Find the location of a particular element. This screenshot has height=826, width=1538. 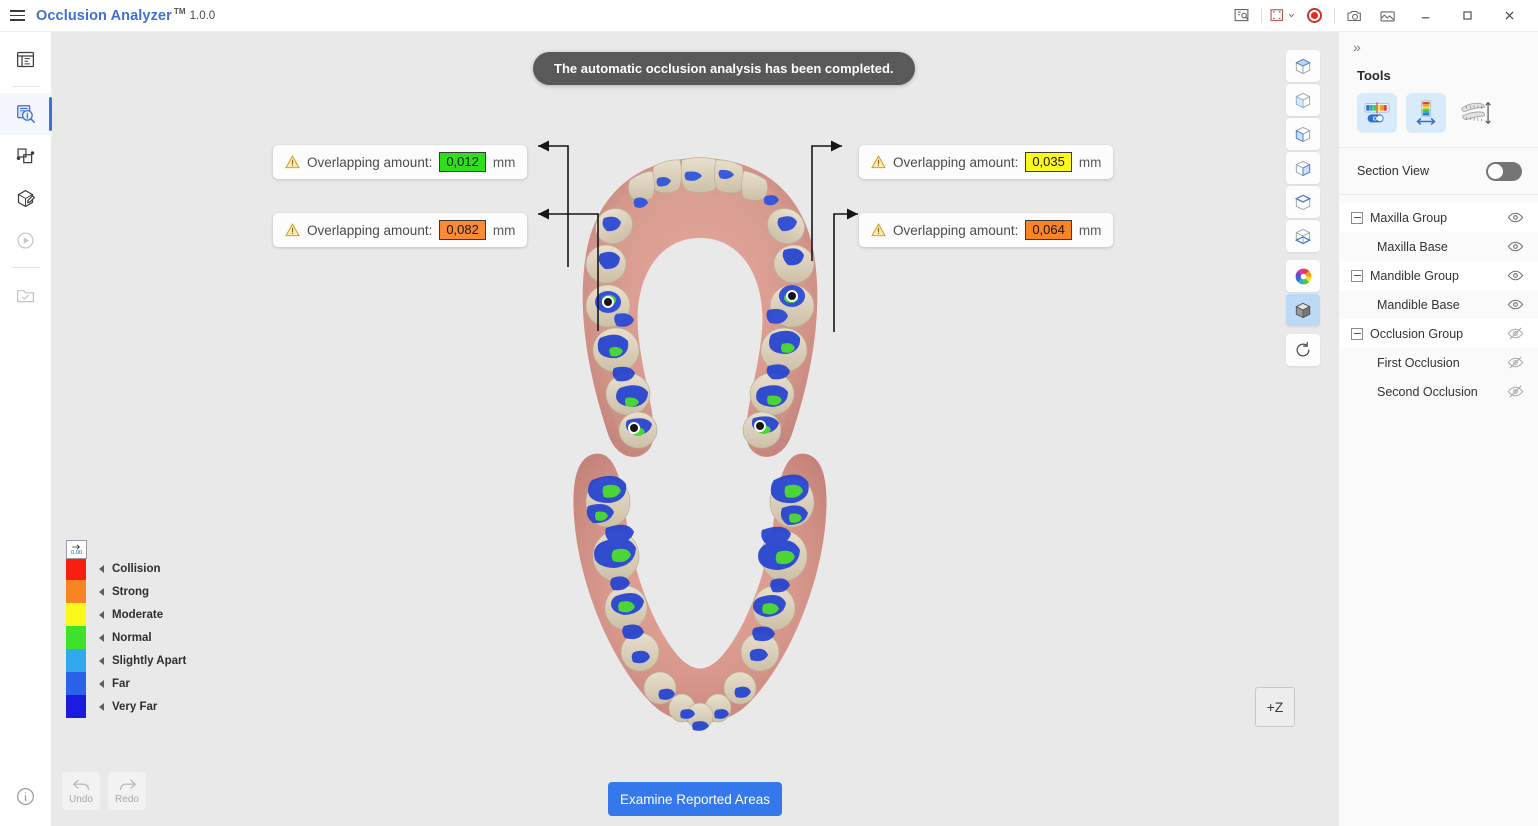

record-icon is located at coordinates (1314, 16).